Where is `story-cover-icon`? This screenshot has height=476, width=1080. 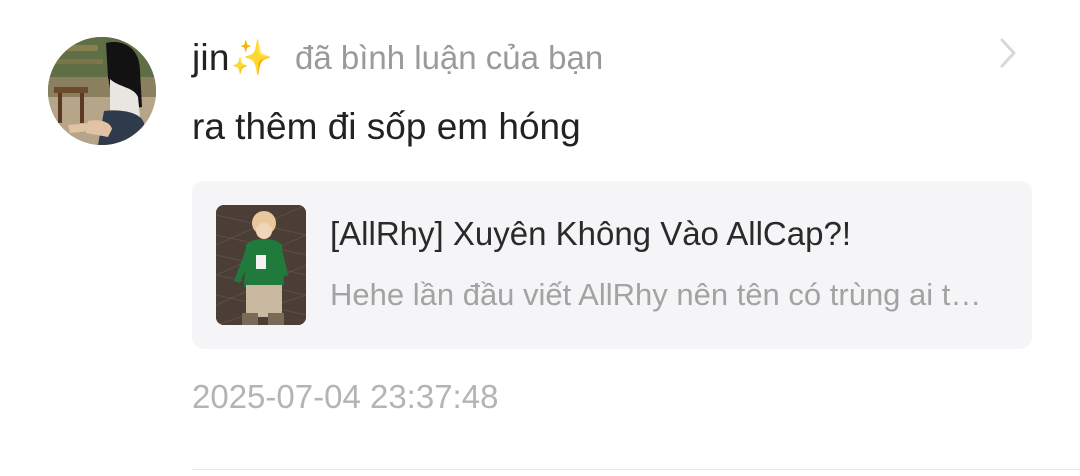
story-cover-icon is located at coordinates (261, 265).